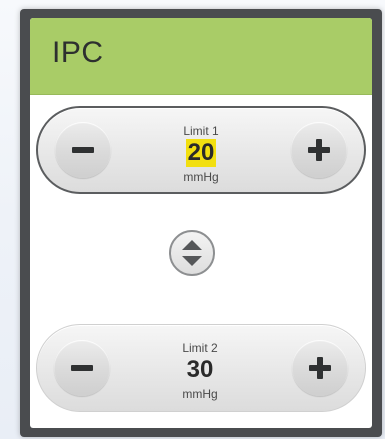  I want to click on swap-limits-button, so click(192, 253).